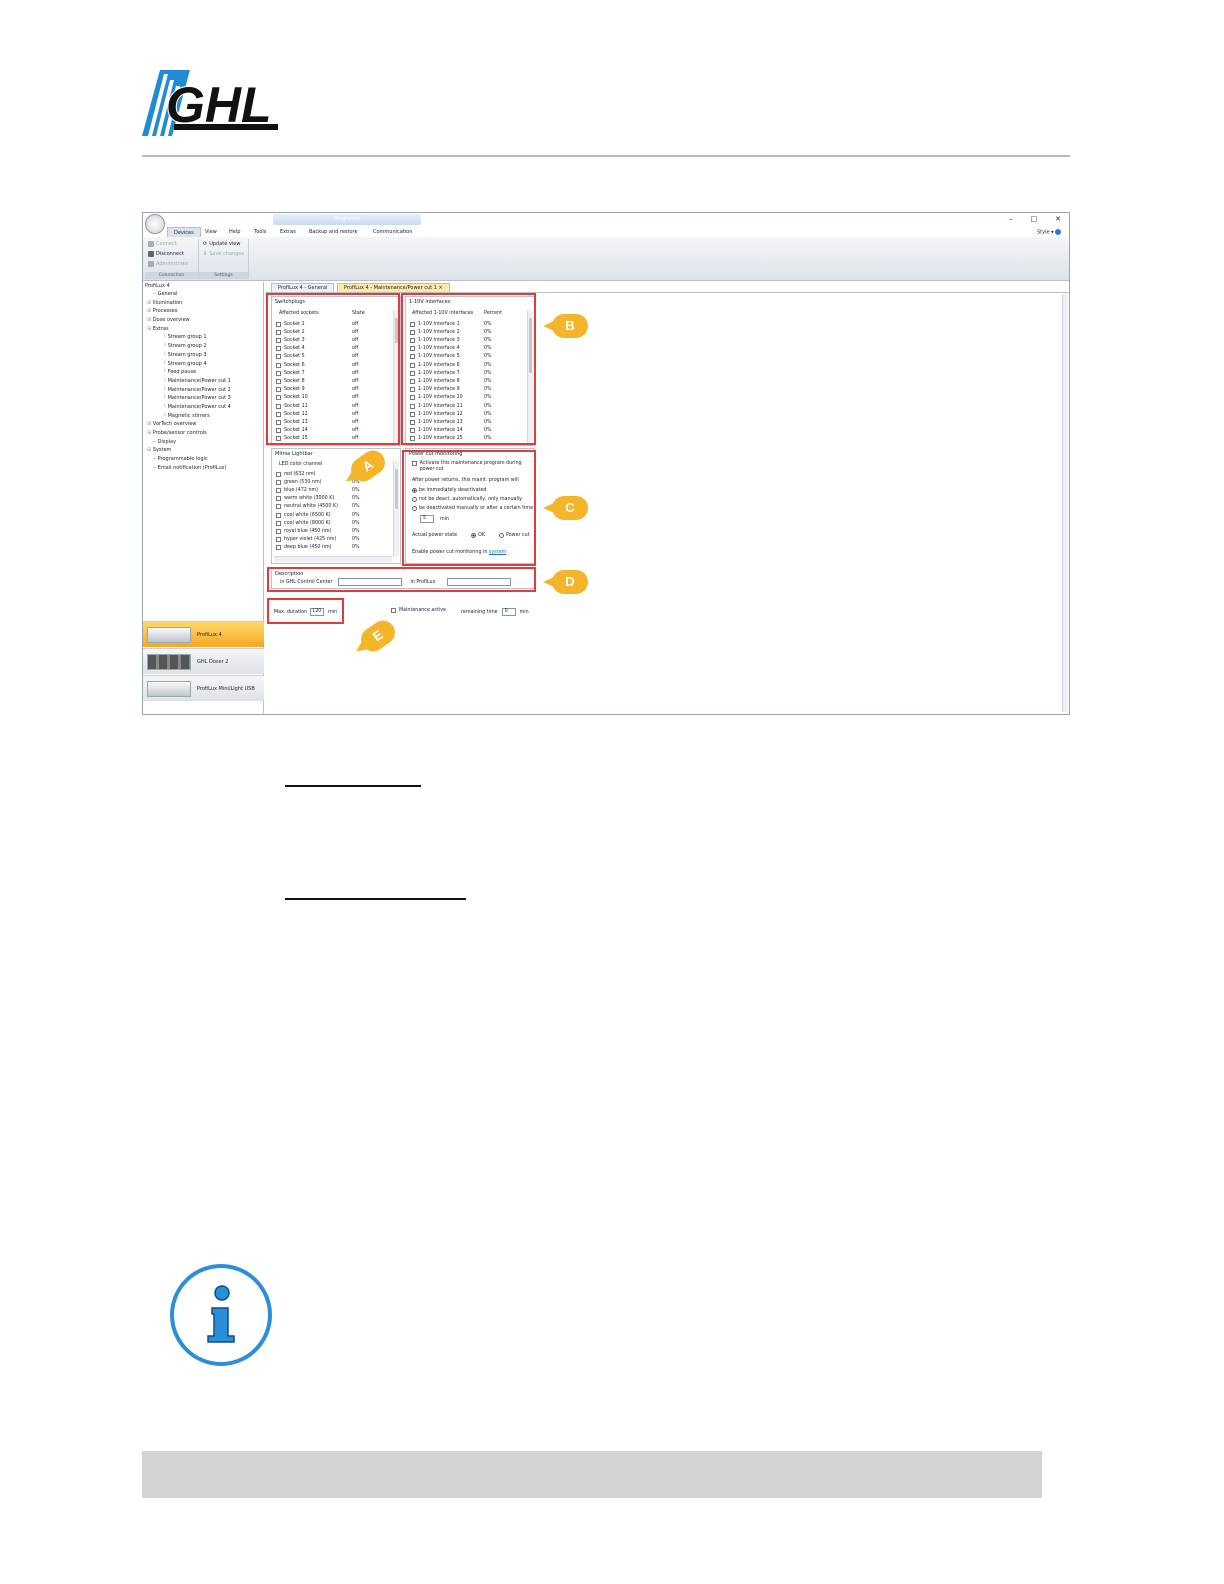  What do you see at coordinates (234, 232) in the screenshot?
I see `tab-help: Help` at bounding box center [234, 232].